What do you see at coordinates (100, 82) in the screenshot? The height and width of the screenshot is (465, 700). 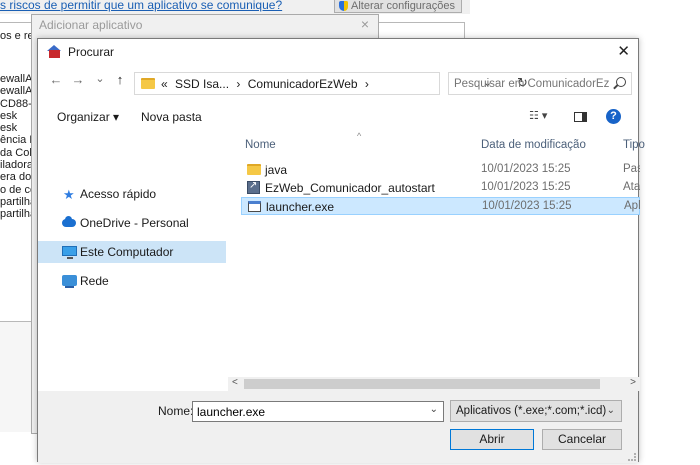 I see `recent-locations-chevron-icon: ⌄` at bounding box center [100, 82].